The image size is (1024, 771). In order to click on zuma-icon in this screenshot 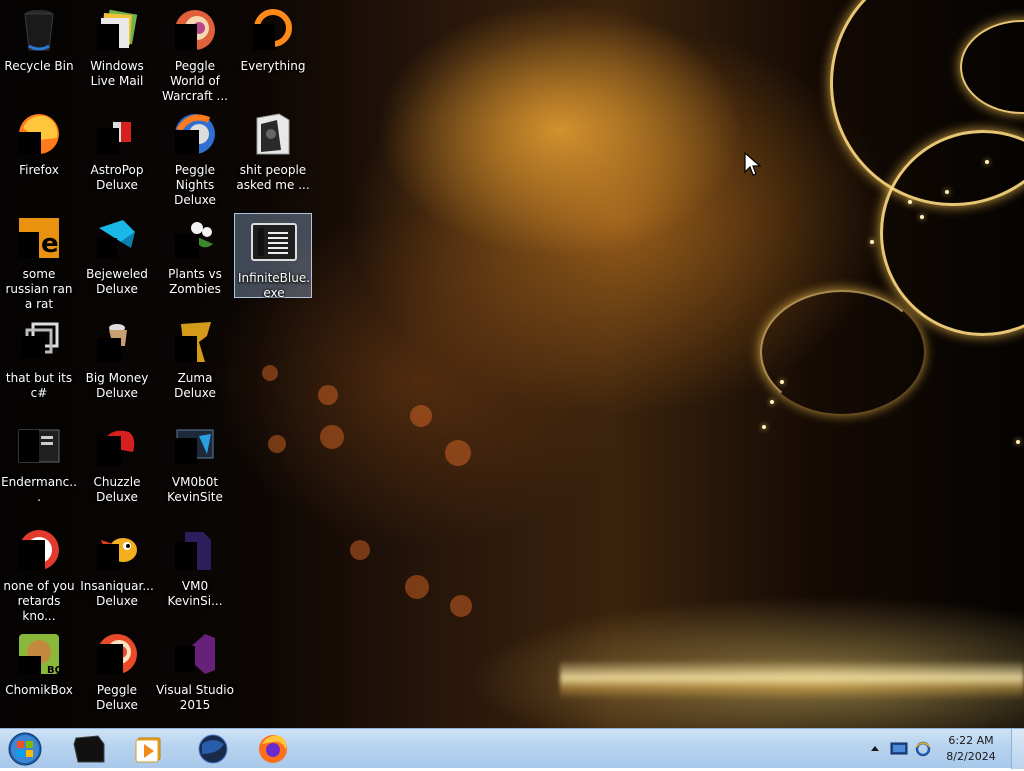, I will do `click(193, 342)`.